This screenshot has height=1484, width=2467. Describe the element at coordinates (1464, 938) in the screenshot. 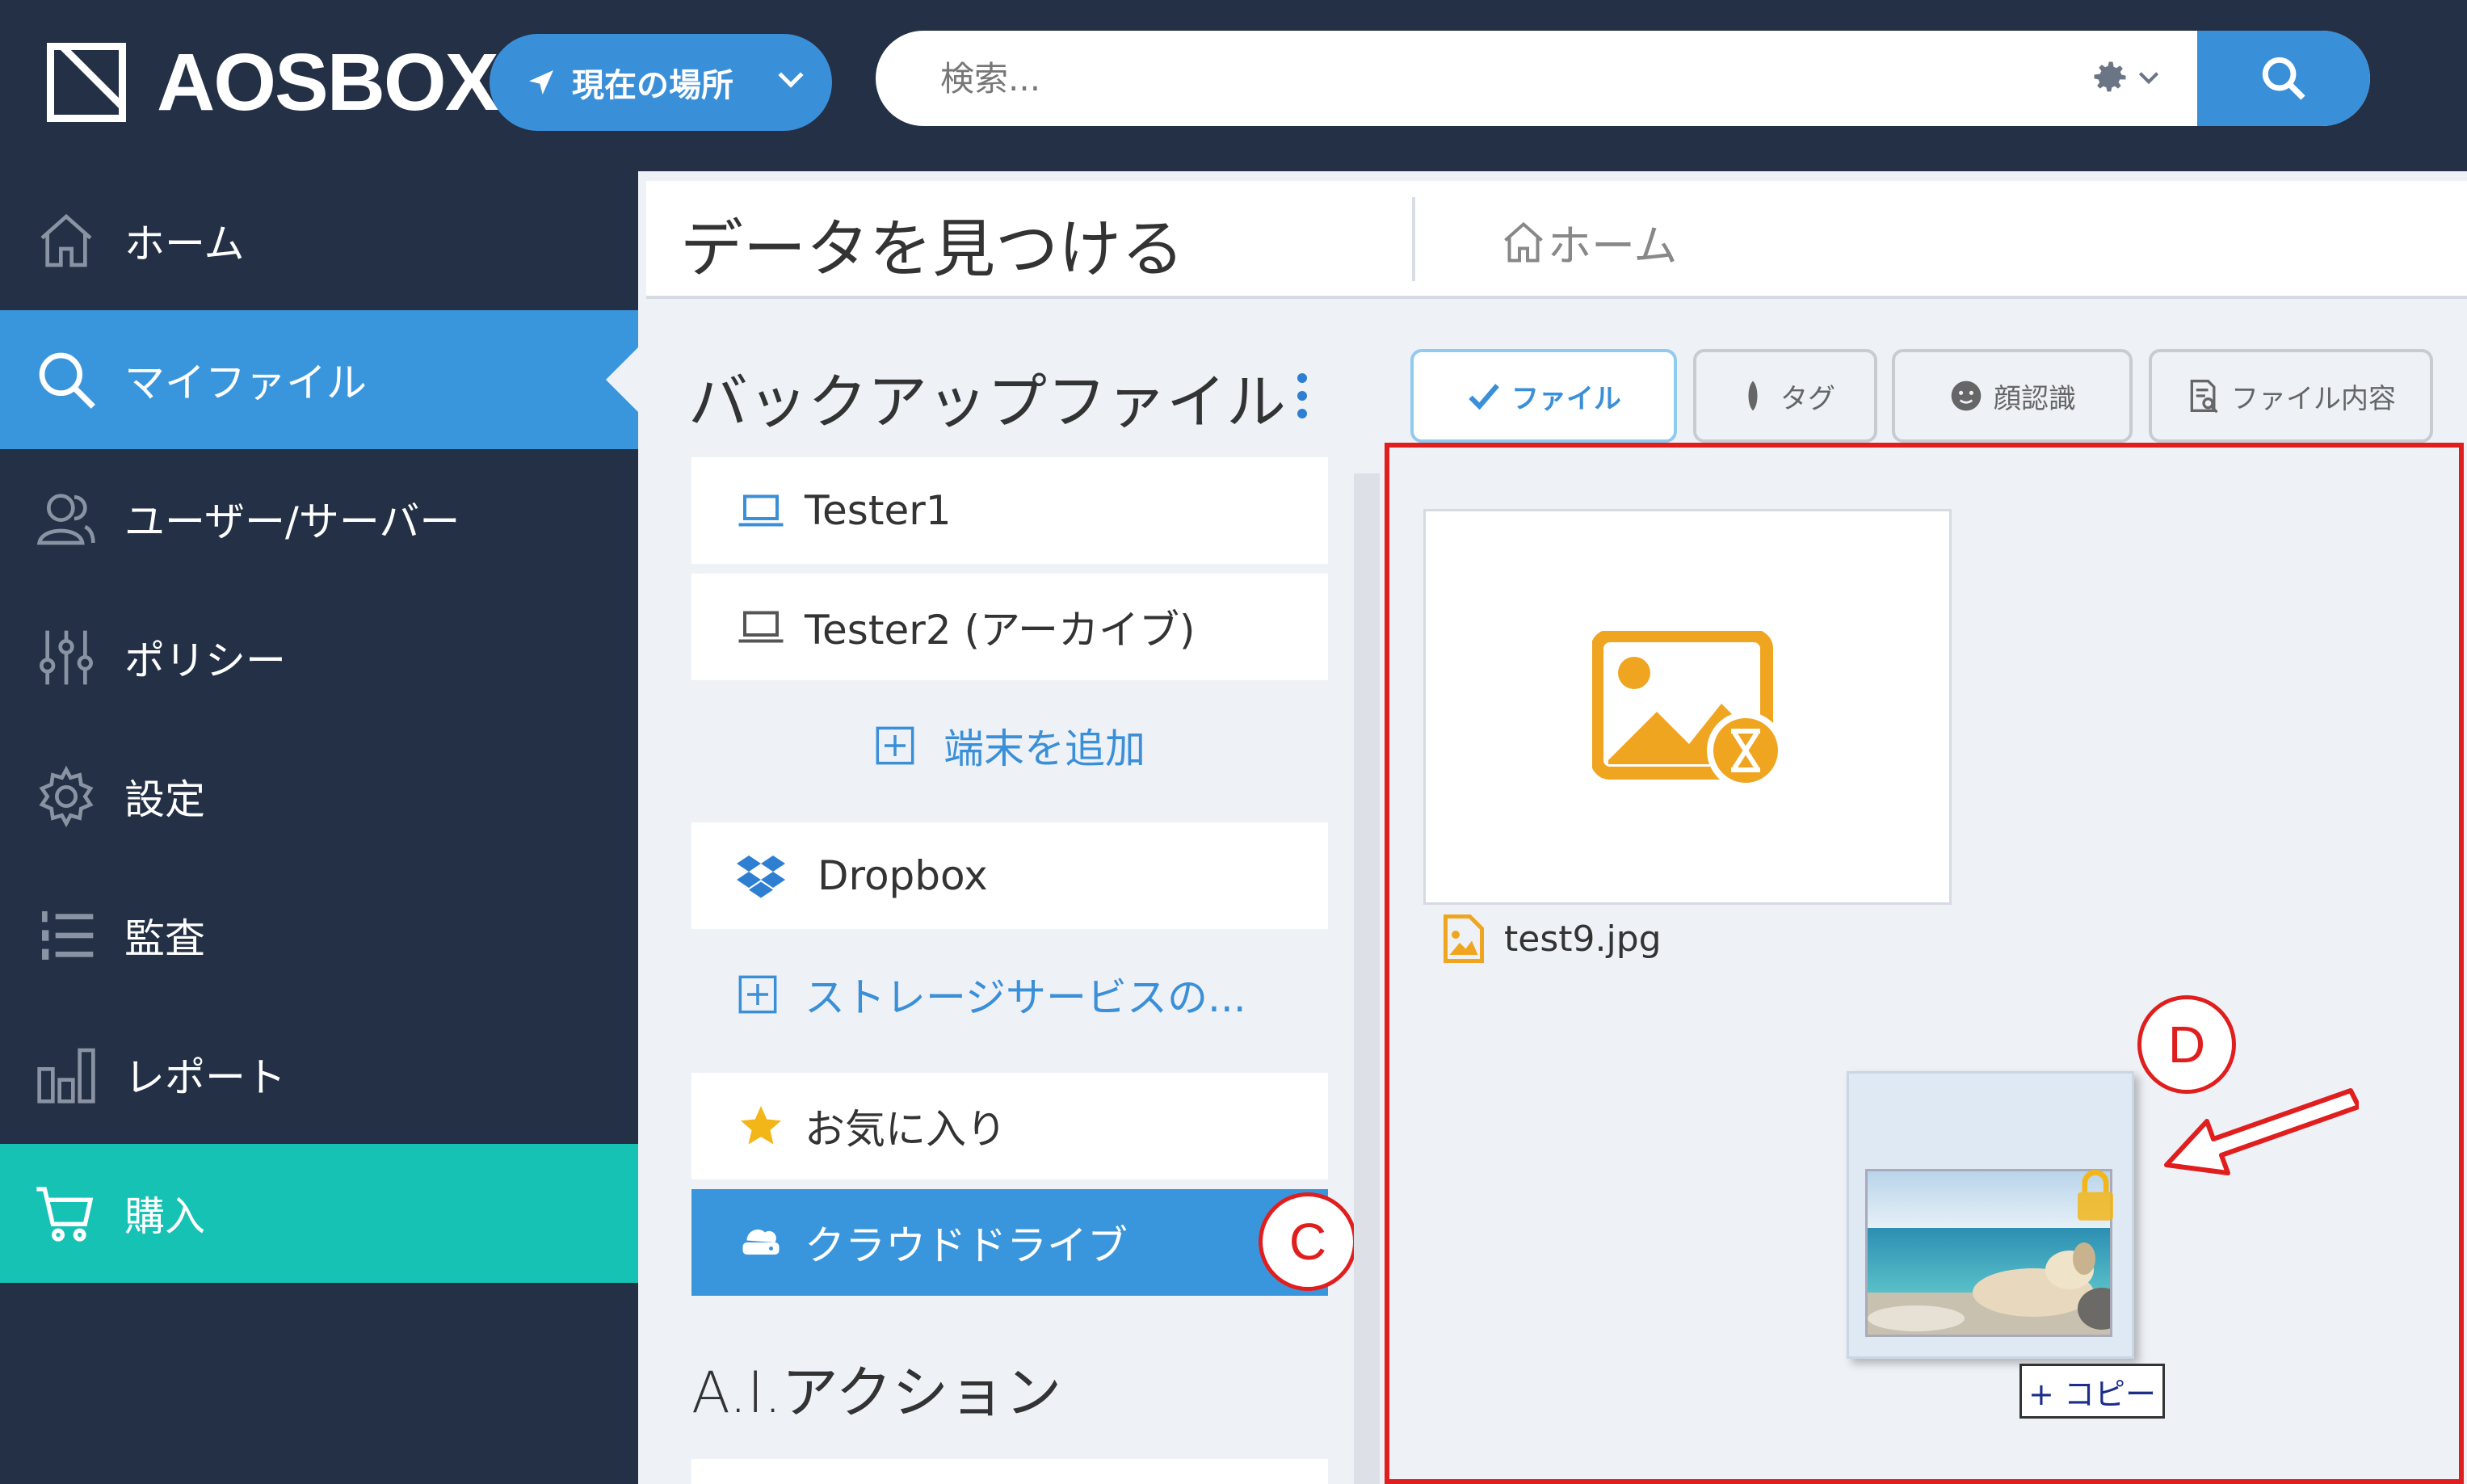

I see `image-file-icon` at that location.